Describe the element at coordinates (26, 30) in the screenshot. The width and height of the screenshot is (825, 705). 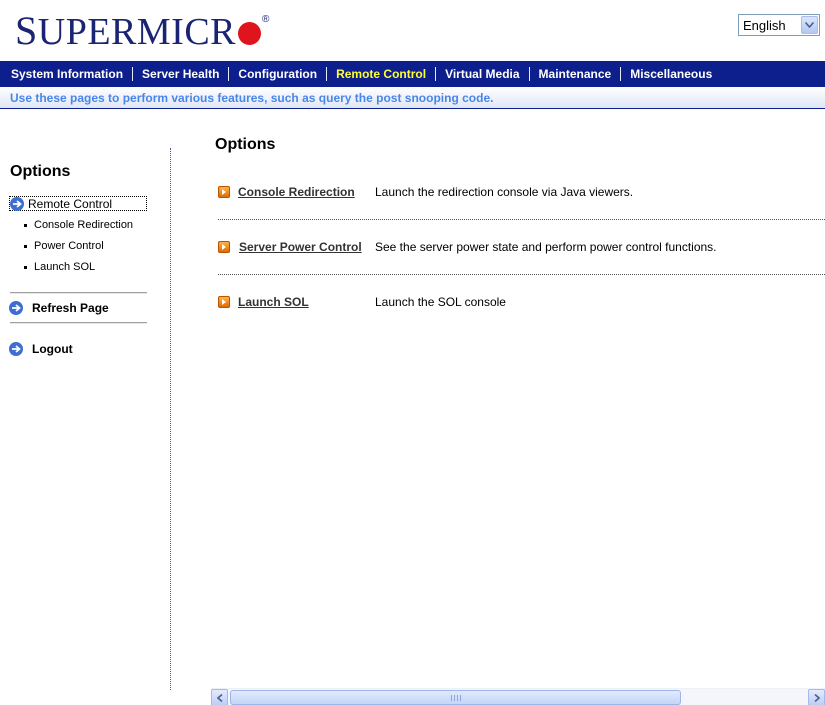
I see `logo-initial: S` at that location.